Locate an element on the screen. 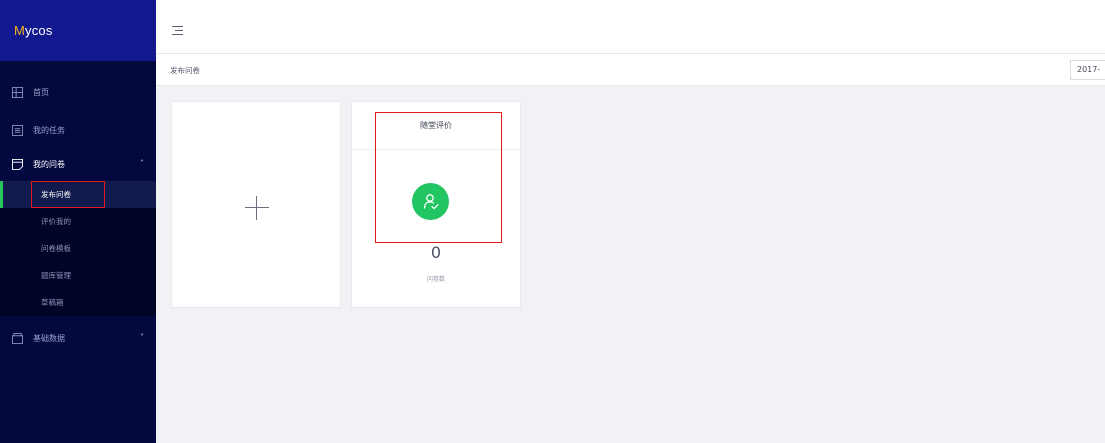 The height and width of the screenshot is (443, 1105). submenu-my-surveys: 发布问卷 评价我的 问卷模板 题库管理 草稿箱 is located at coordinates (78, 248).